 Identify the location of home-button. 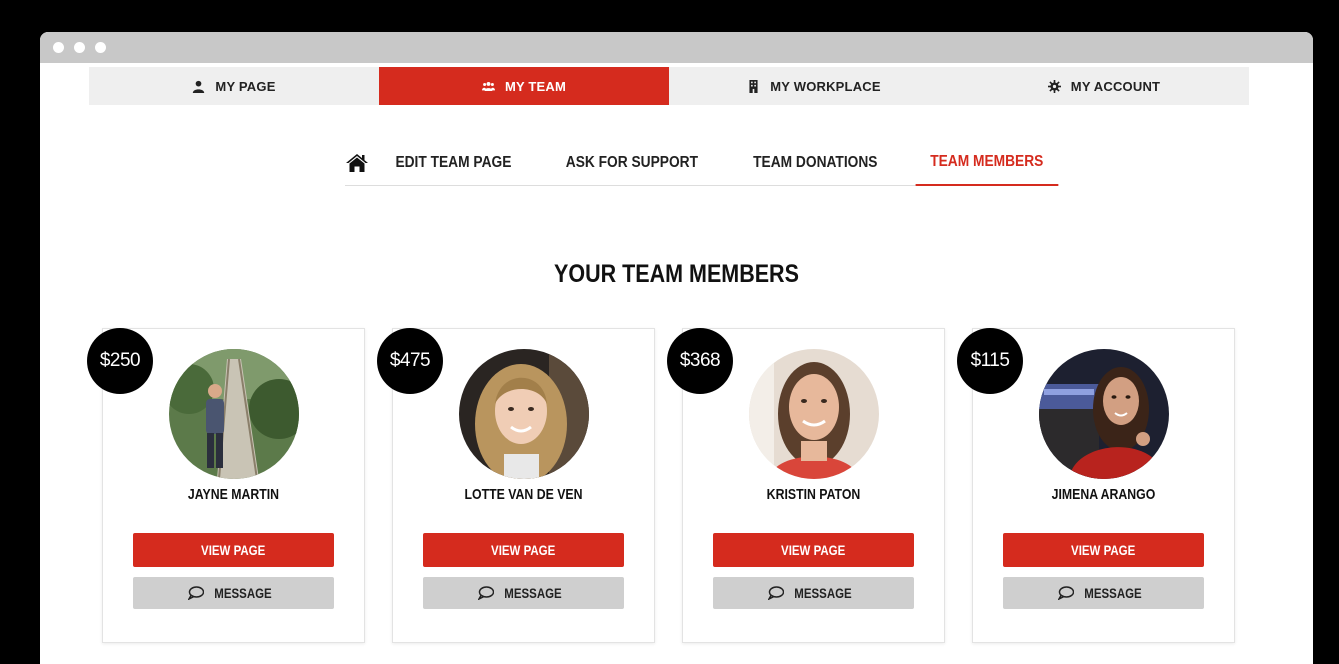
(357, 163).